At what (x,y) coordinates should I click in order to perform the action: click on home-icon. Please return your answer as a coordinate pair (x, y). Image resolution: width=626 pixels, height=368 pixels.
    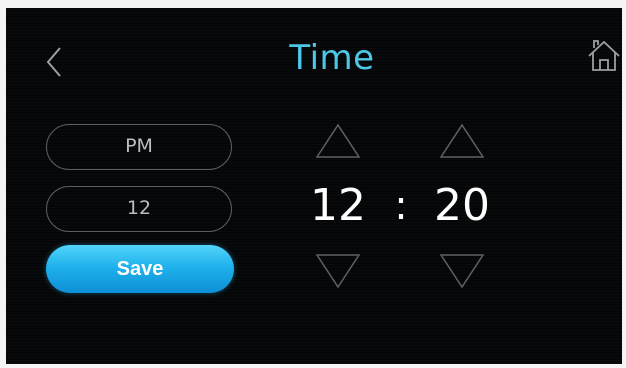
    Looking at the image, I should click on (604, 55).